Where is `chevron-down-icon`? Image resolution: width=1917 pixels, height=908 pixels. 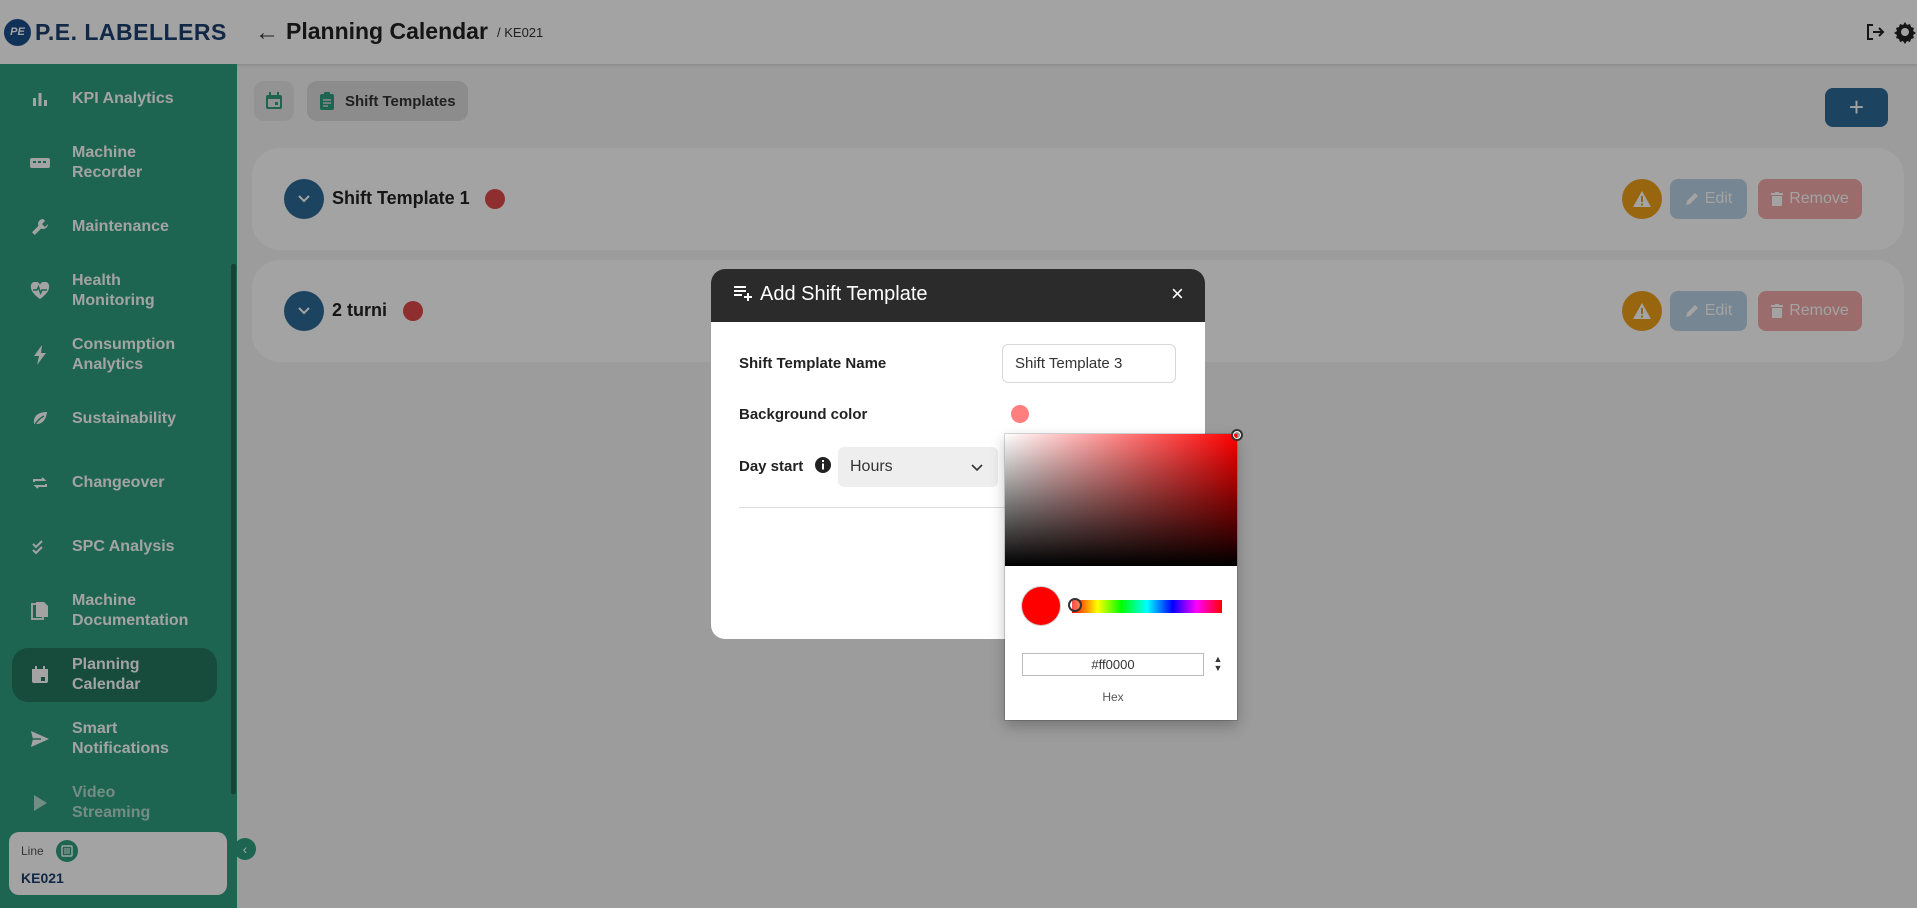 chevron-down-icon is located at coordinates (977, 468).